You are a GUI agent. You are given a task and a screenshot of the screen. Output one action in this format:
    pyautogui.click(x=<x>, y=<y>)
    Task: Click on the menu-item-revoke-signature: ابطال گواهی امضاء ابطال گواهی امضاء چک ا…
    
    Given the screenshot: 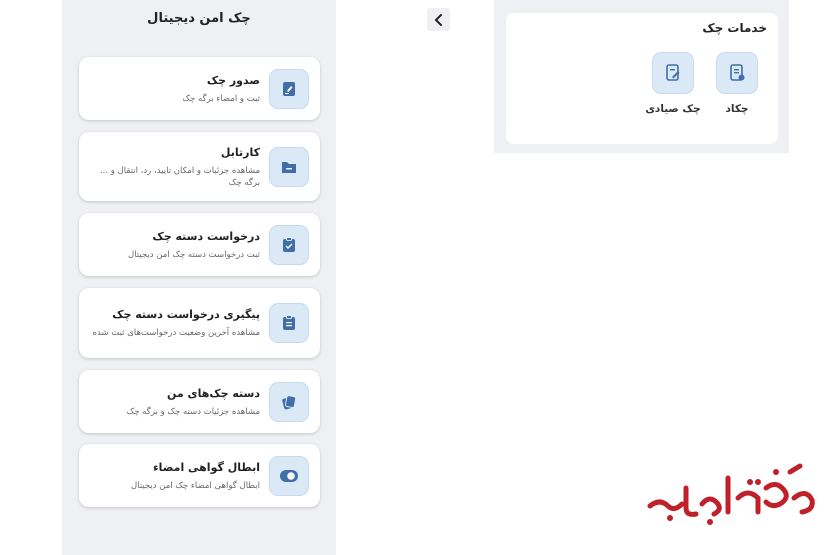 What is the action you would take?
    pyautogui.click(x=199, y=475)
    